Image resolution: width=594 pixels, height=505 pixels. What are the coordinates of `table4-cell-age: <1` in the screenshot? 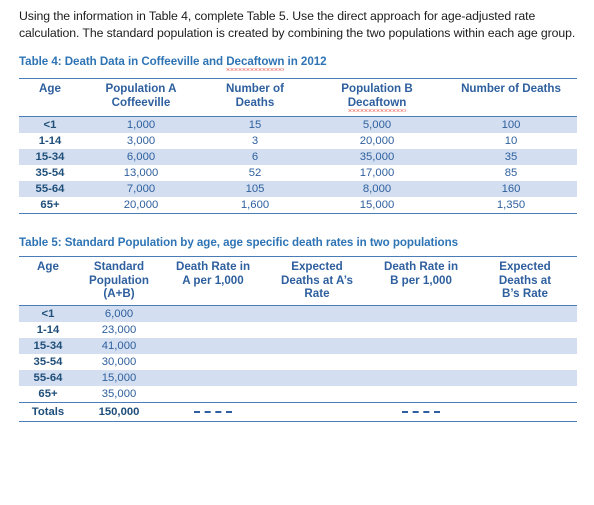 It's located at (50, 124).